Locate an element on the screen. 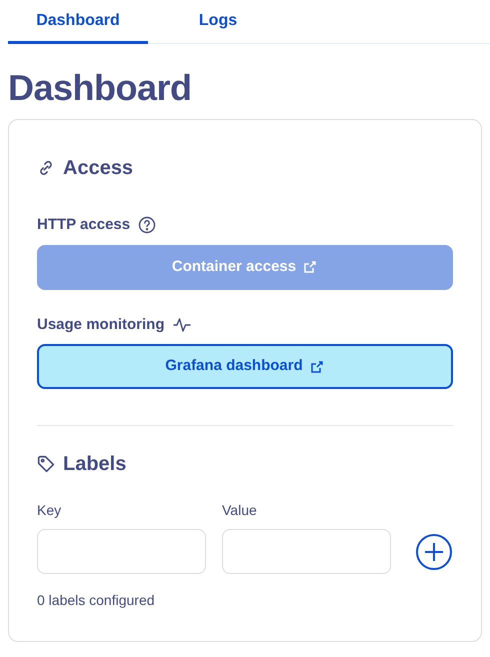 The image size is (490, 657). page-title: Dashboard is located at coordinates (100, 88).